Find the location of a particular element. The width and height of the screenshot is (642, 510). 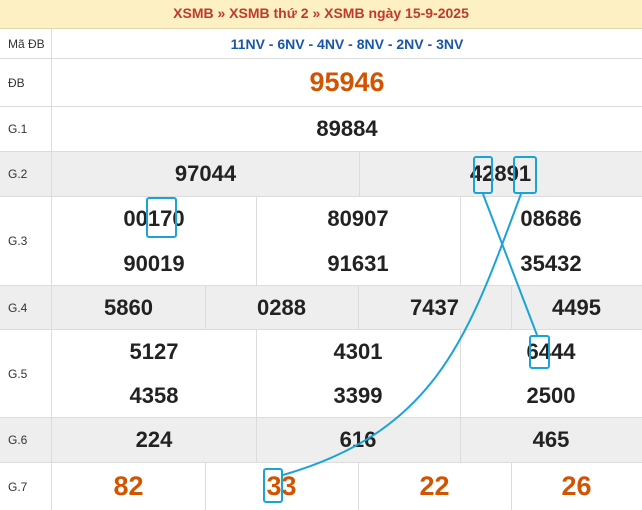

row-prize-6: G.6 224 616 465 is located at coordinates (321, 440).